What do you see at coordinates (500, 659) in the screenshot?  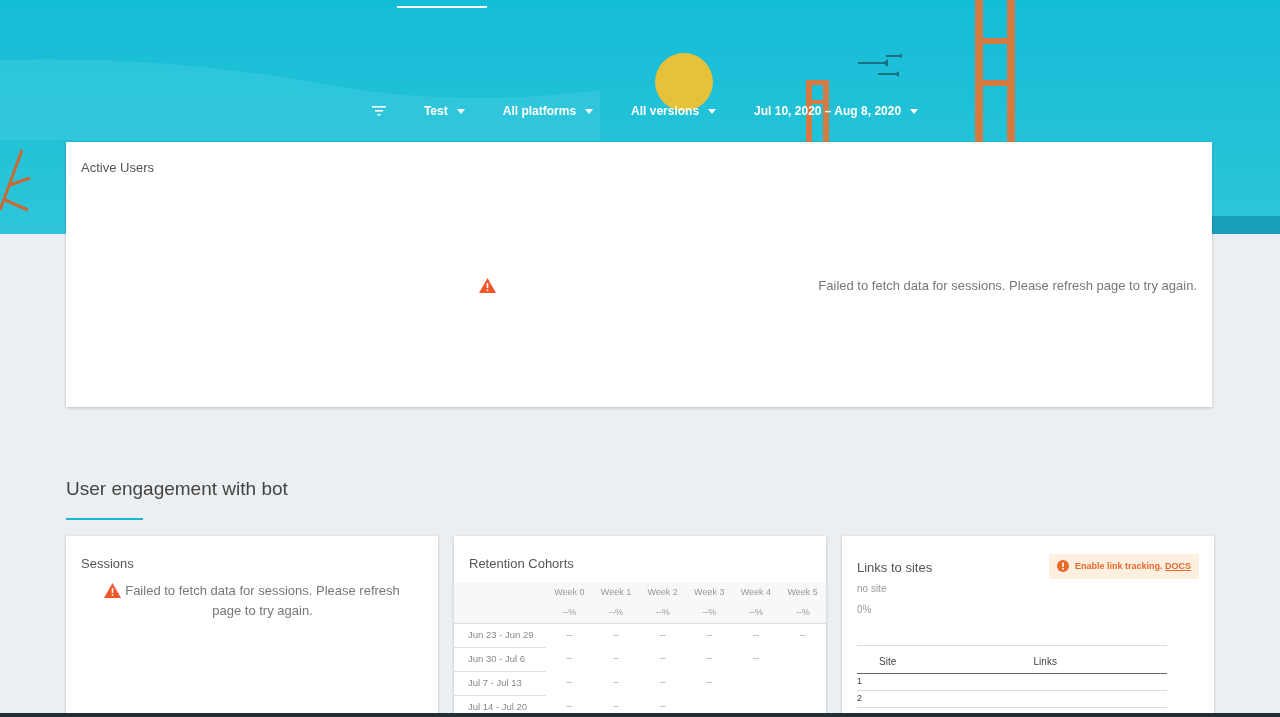 I see `row-label: Jun 30 - Jul 6` at bounding box center [500, 659].